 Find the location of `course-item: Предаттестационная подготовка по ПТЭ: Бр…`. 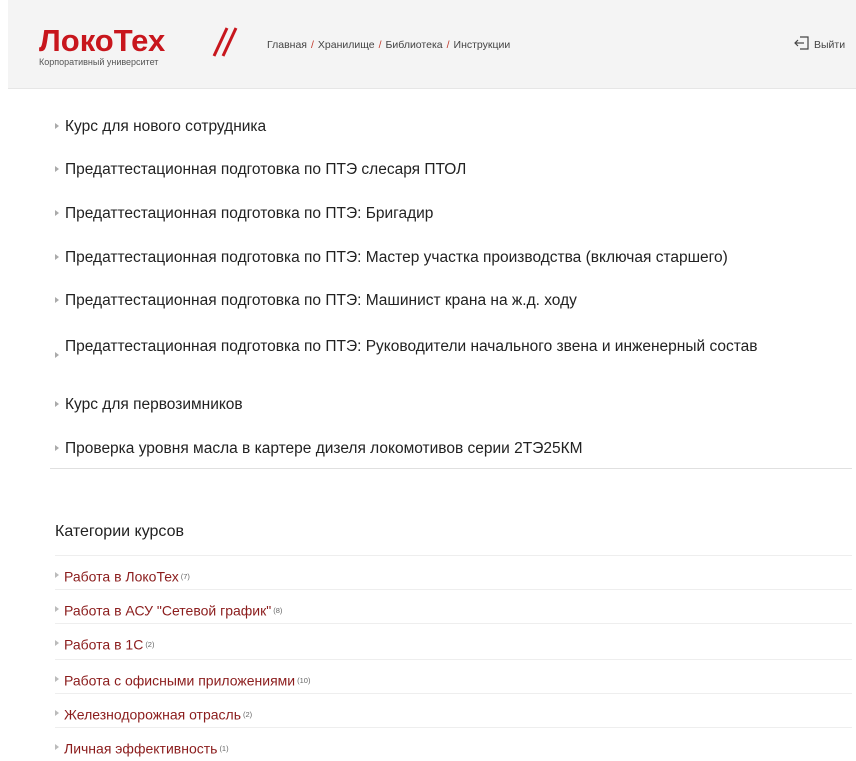

course-item: Предаттестационная подготовка по ПТЭ: Бр… is located at coordinates (450, 214).